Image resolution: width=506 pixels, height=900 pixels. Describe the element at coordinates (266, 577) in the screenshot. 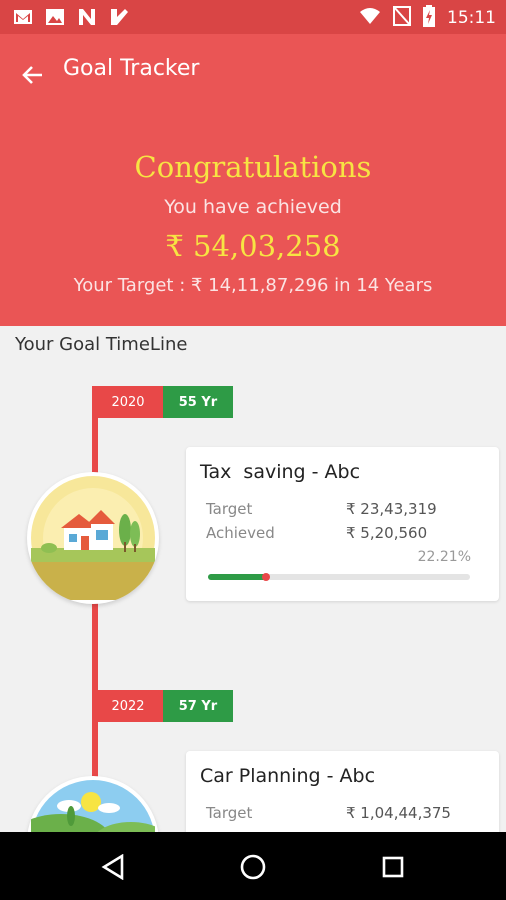

I see `progress-marker` at that location.